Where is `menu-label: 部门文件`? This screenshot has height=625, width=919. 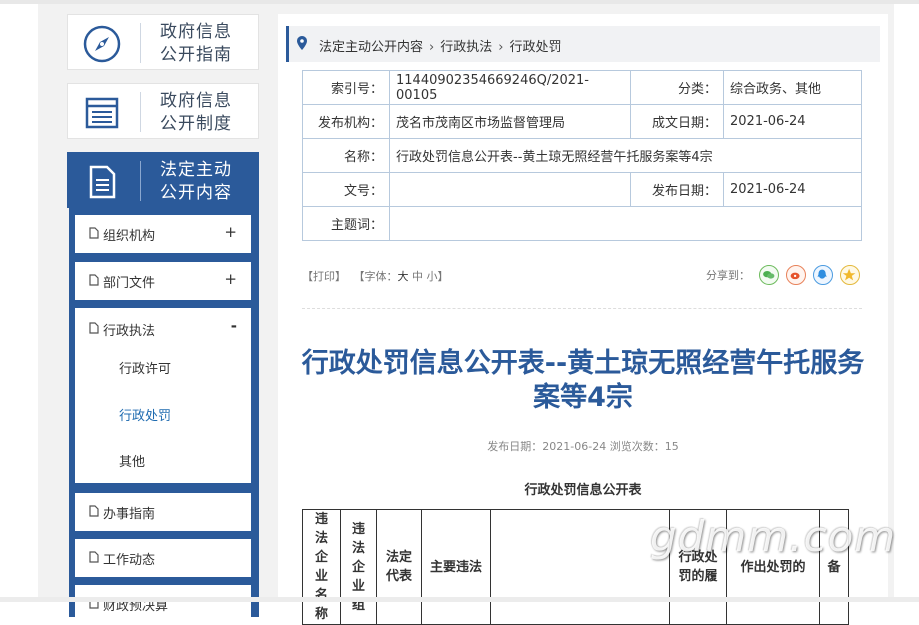
menu-label: 部门文件 is located at coordinates (129, 283).